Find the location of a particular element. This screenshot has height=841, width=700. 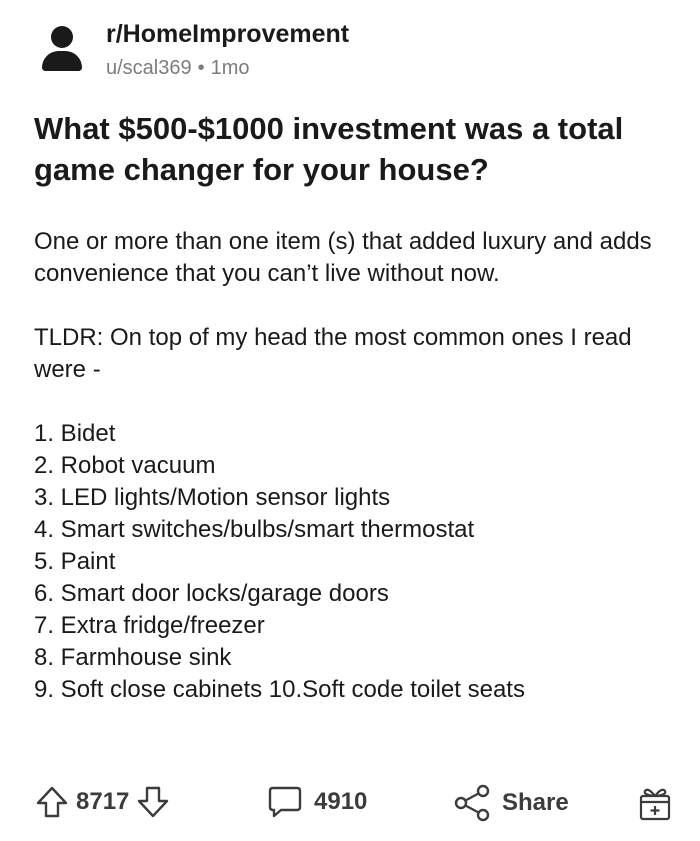

vote-count: 8717 is located at coordinates (103, 801).